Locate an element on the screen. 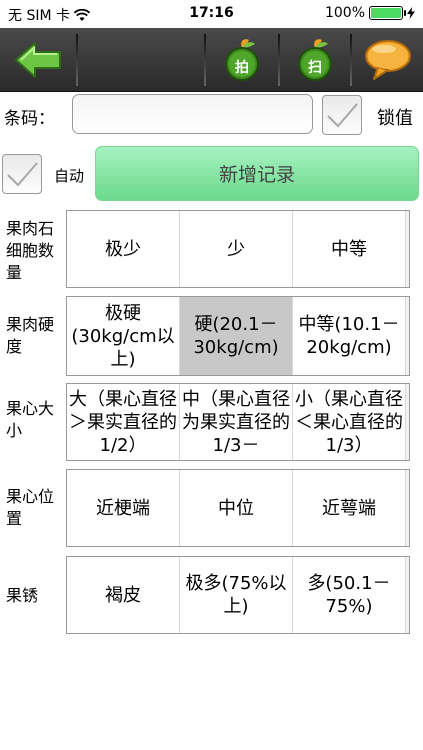 Image resolution: width=423 pixels, height=750 pixels. lock-value-checkbox is located at coordinates (342, 115).